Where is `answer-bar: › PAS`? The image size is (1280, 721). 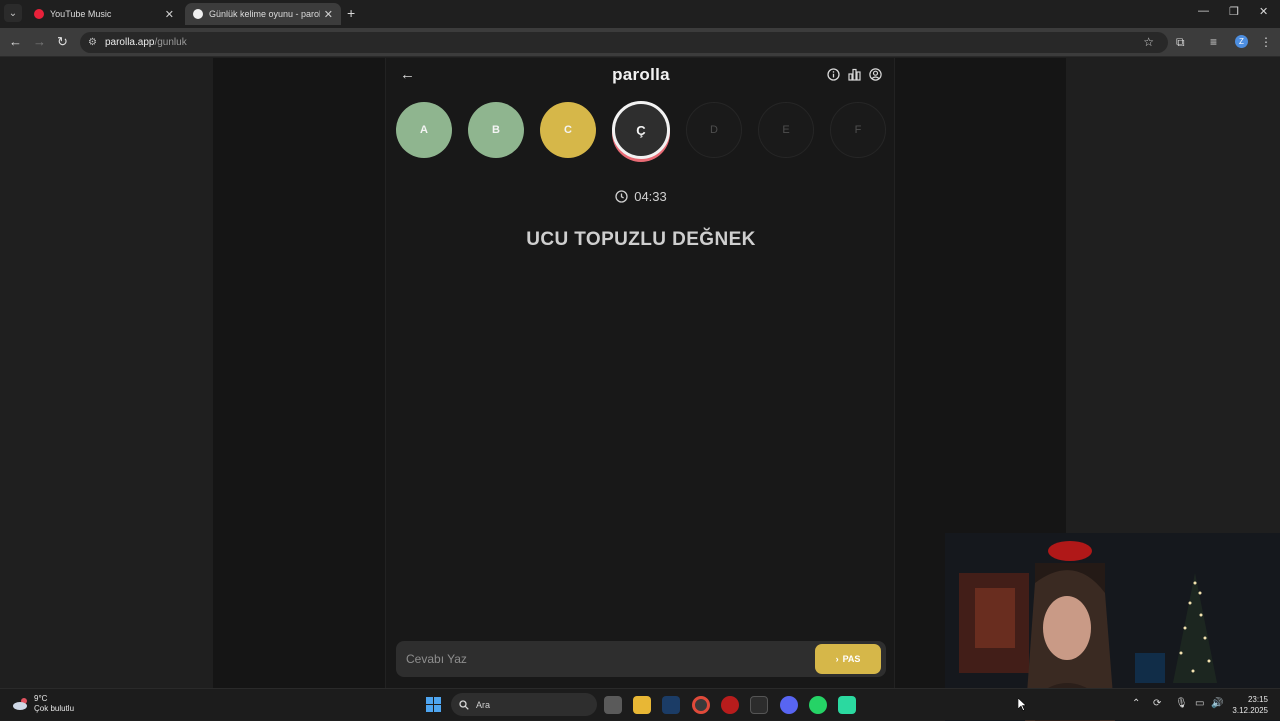
answer-bar: › PAS is located at coordinates (641, 659).